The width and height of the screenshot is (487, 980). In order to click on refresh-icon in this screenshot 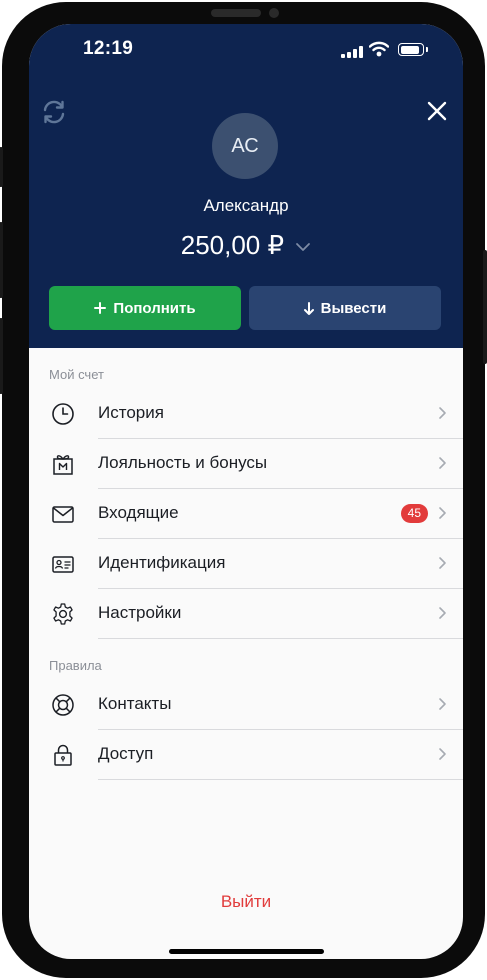, I will do `click(54, 112)`.